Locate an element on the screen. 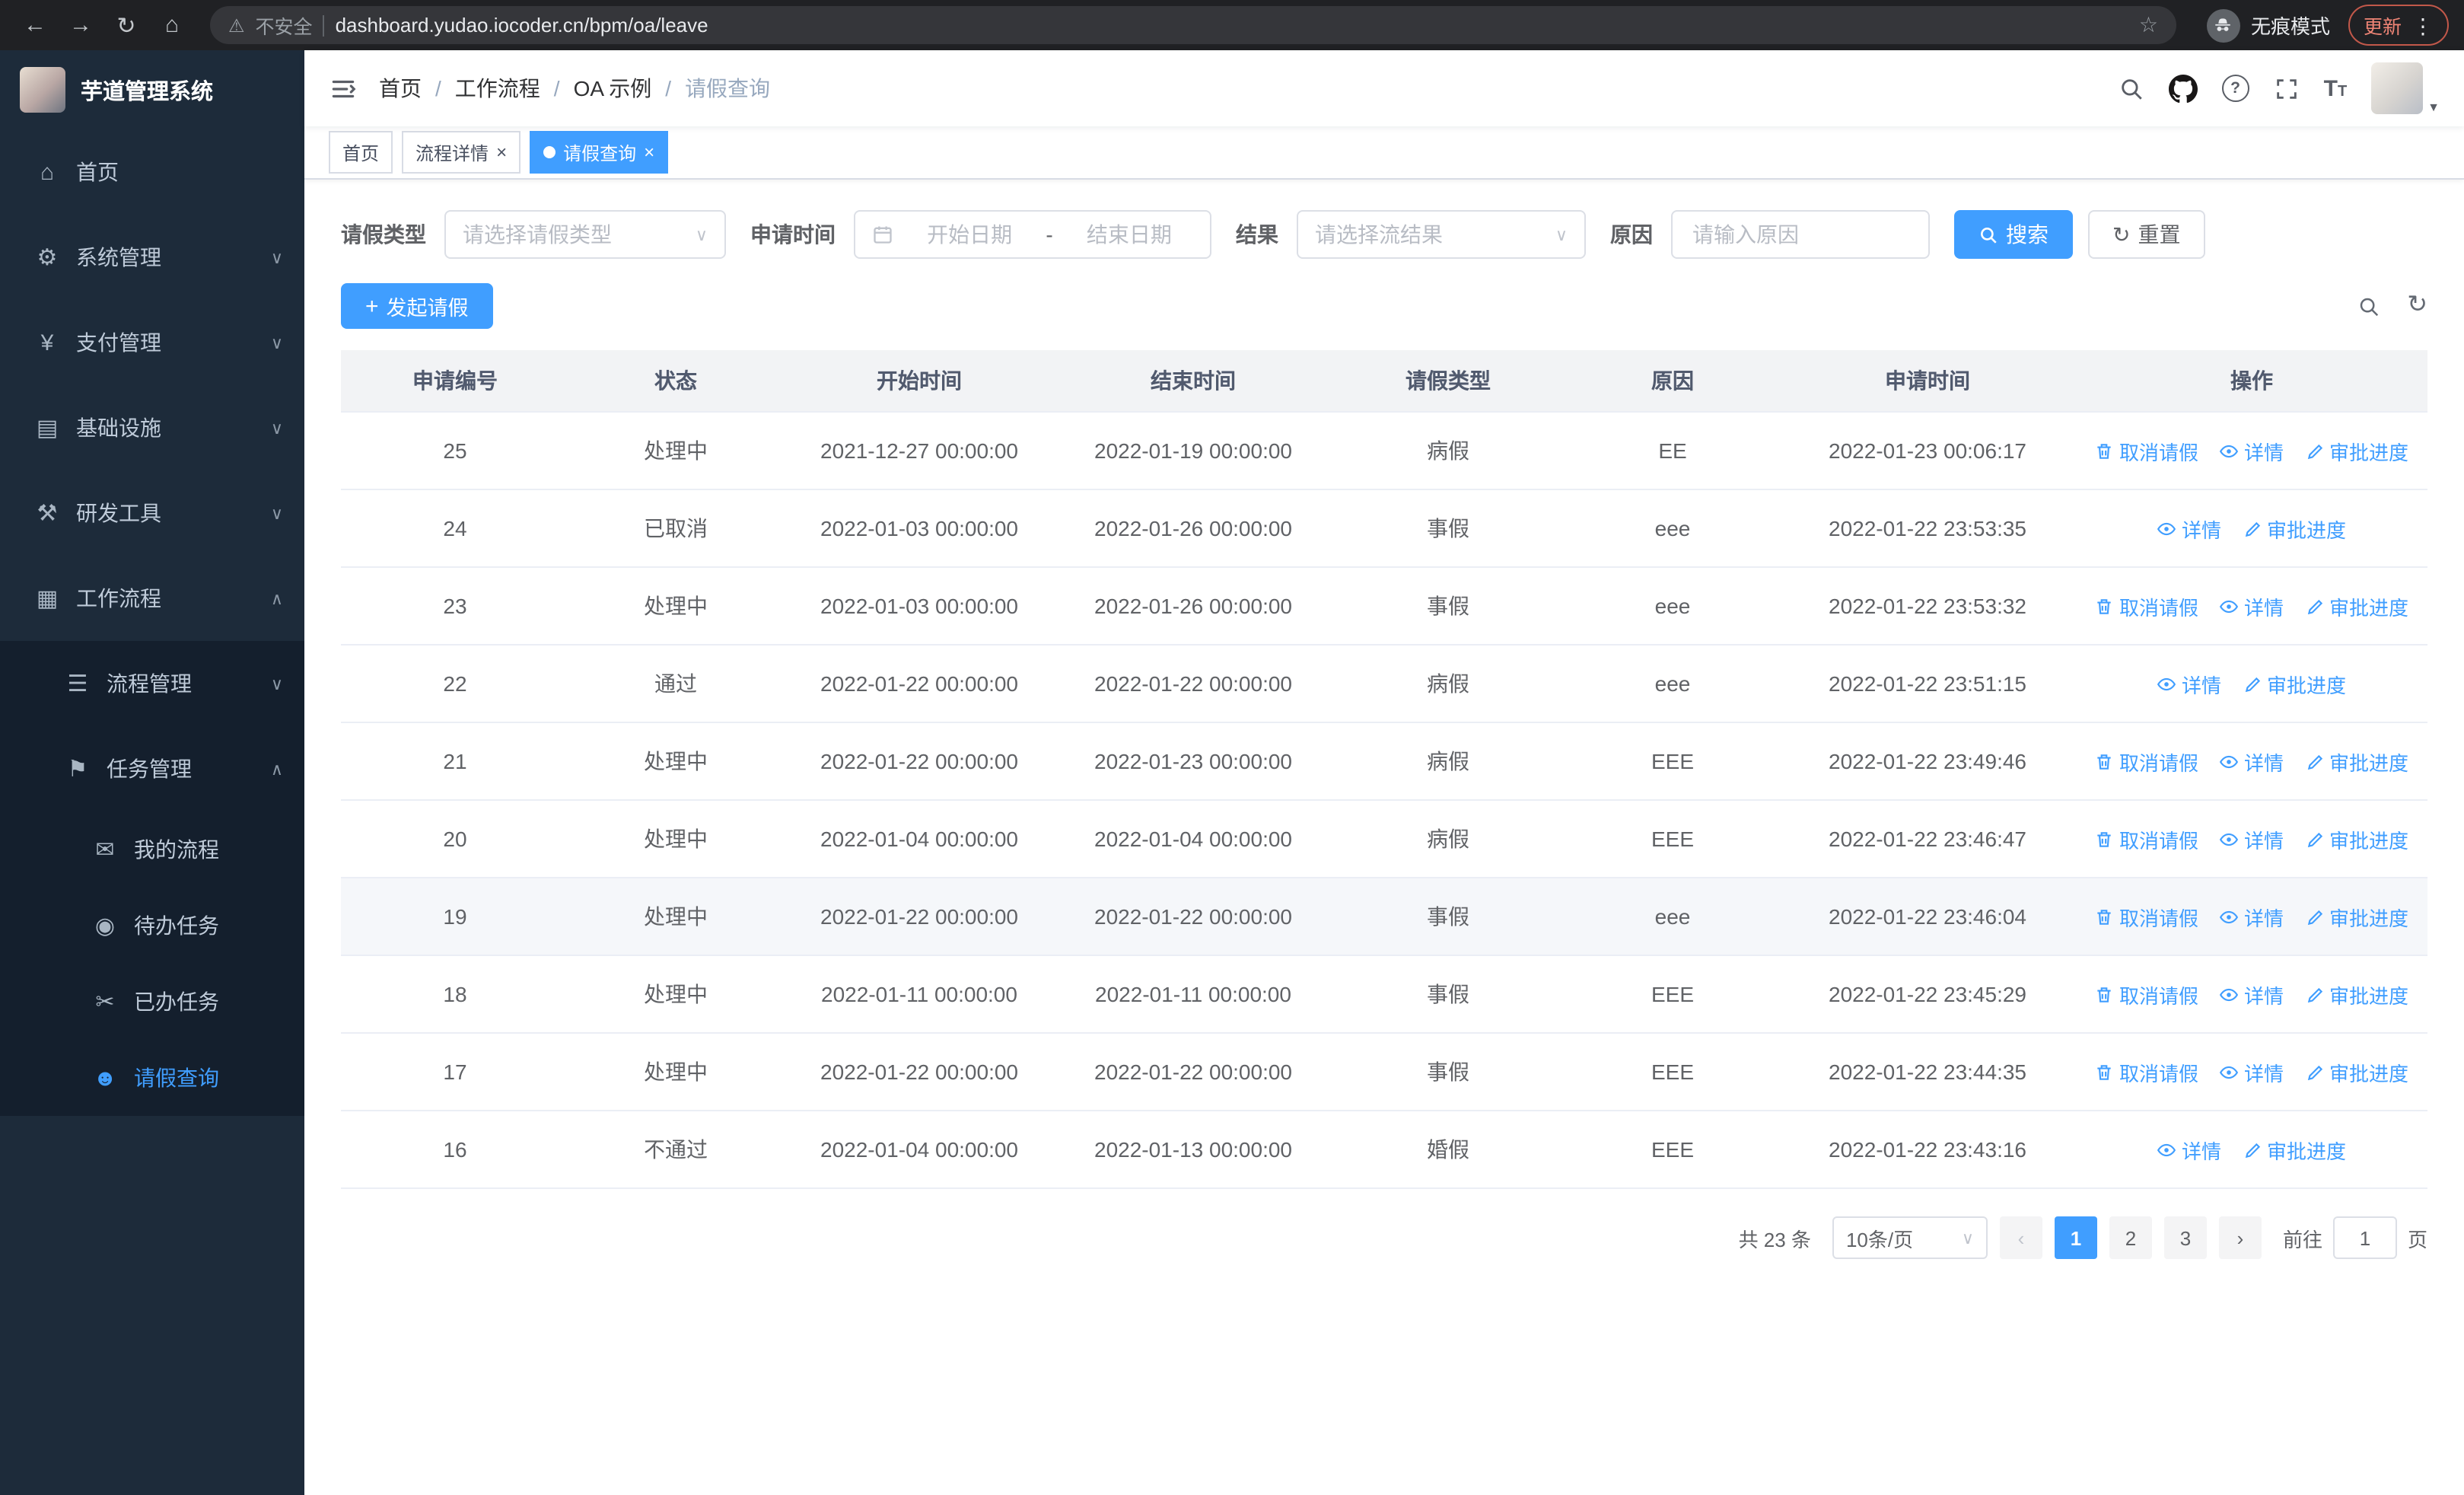 Image resolution: width=2464 pixels, height=1495 pixels. sidebar-collapse-icon is located at coordinates (343, 89).